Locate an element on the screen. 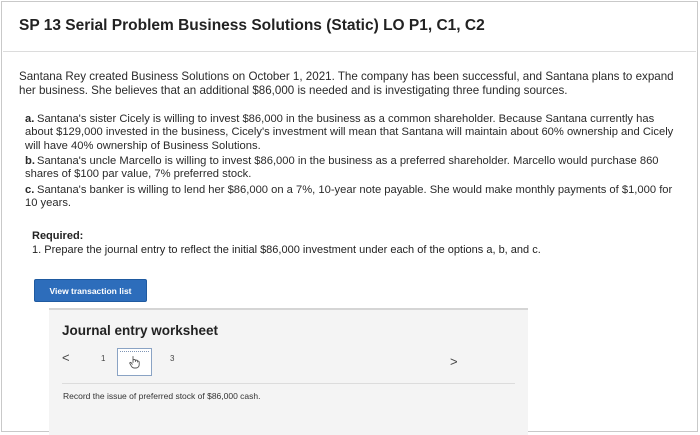  required-heading: Required: is located at coordinates (58, 236).